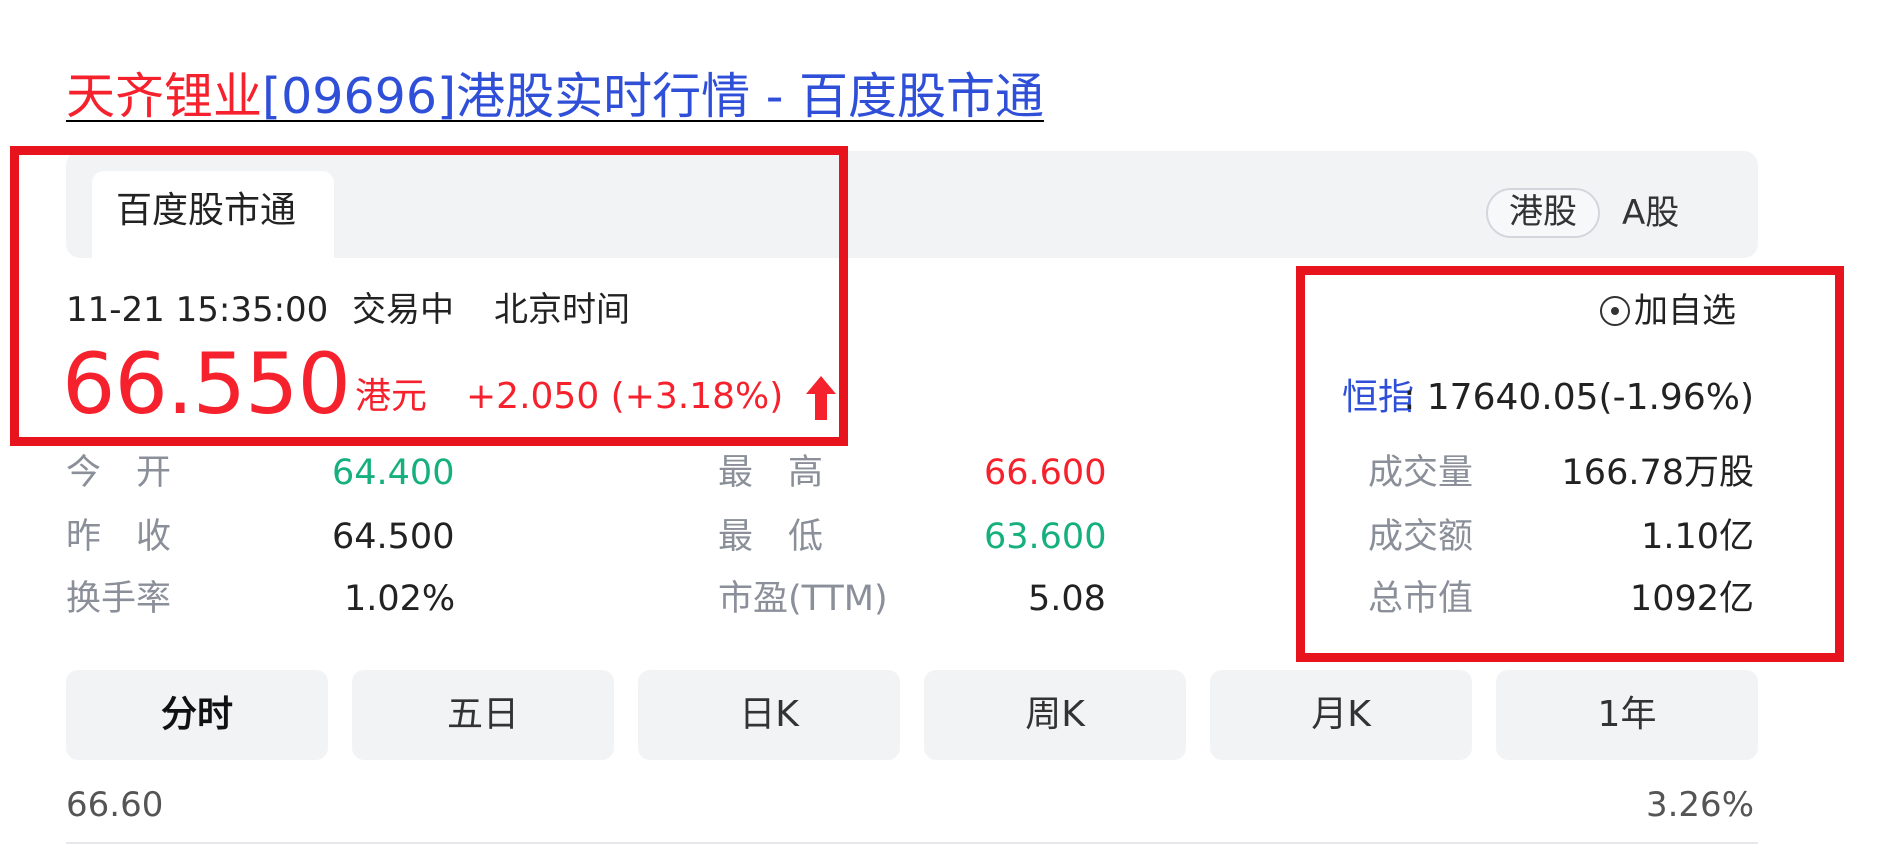 This screenshot has height=846, width=1878. What do you see at coordinates (164, 96) in the screenshot?
I see `title-highlight: 天齐锂业` at bounding box center [164, 96].